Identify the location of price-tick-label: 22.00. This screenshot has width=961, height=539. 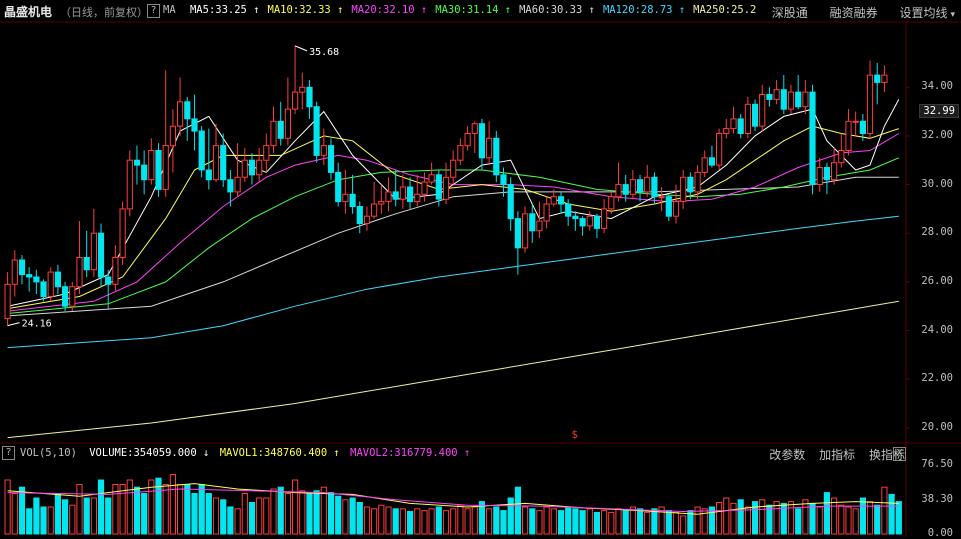
(937, 378).